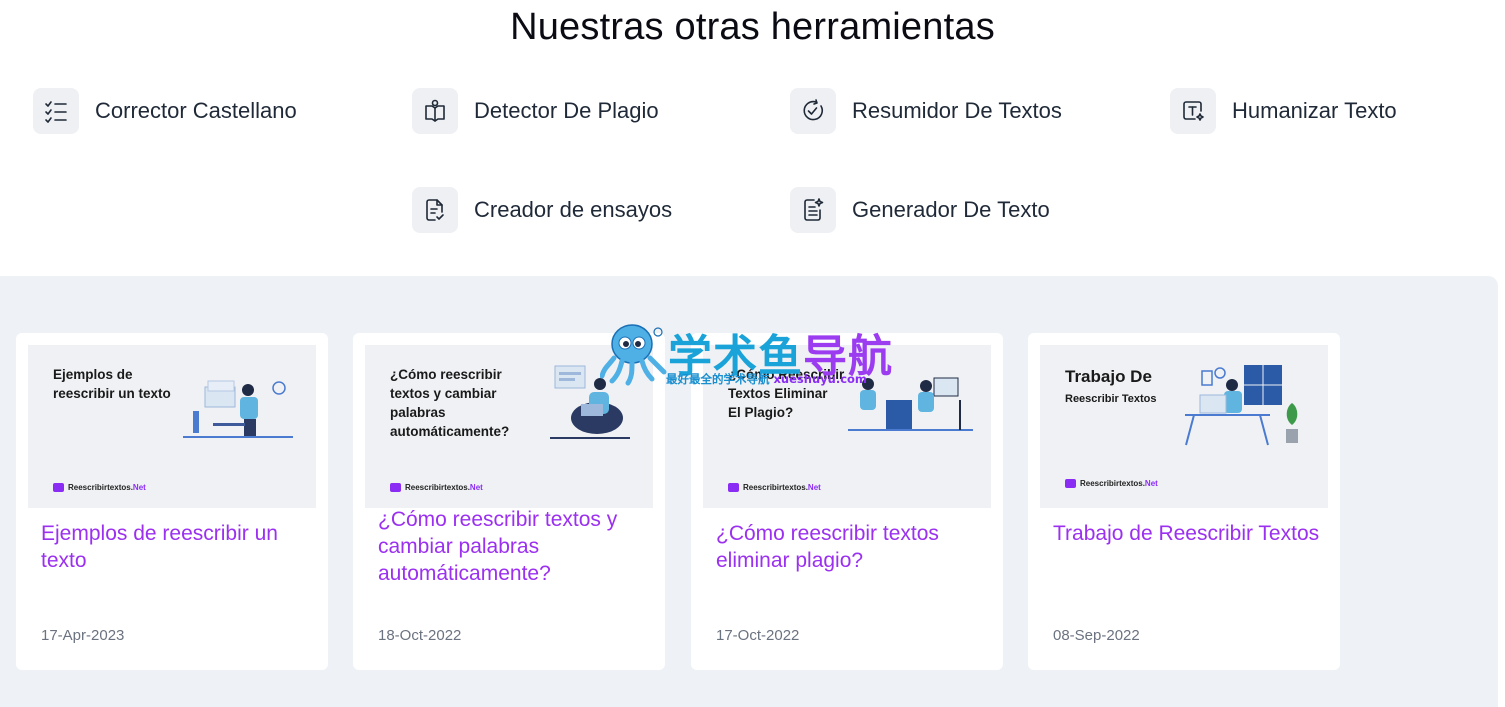 The height and width of the screenshot is (707, 1505). I want to click on tool-creador-de-ensayos: Creador de ensayos, so click(542, 210).